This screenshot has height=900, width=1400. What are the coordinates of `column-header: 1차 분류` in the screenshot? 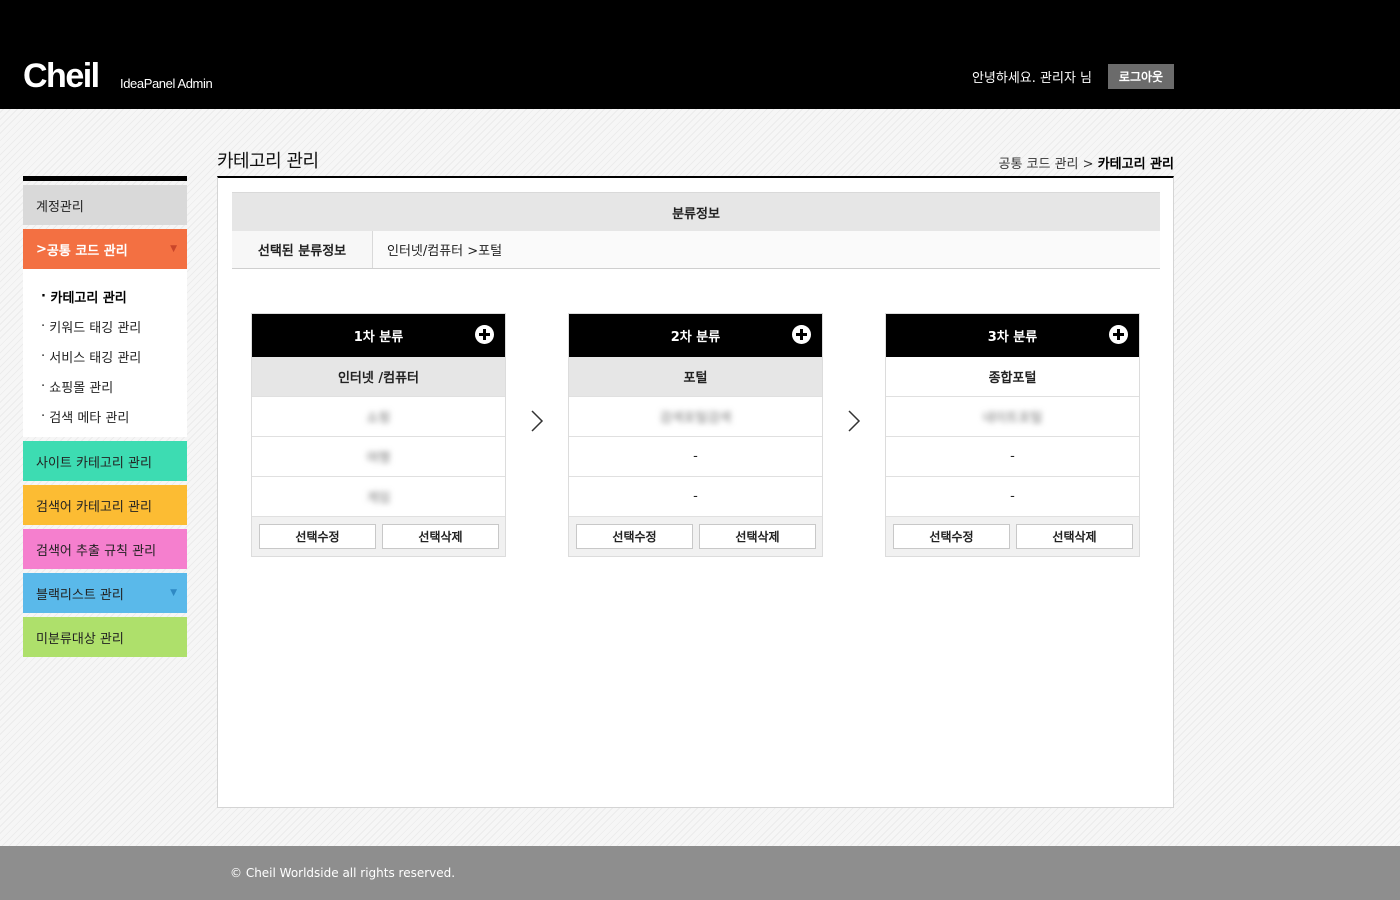 It's located at (378, 335).